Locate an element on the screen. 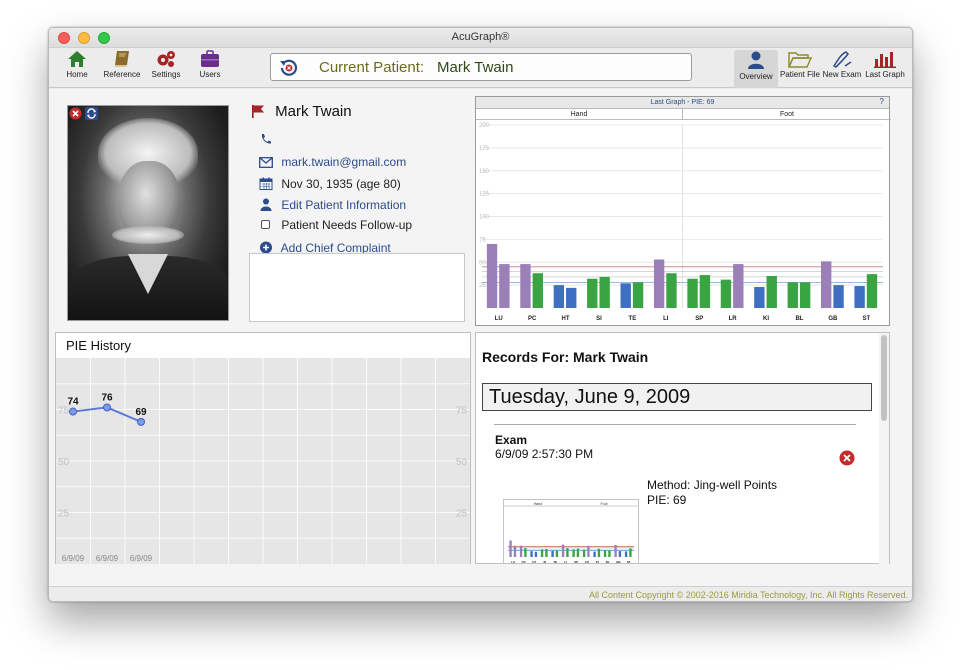  phone-row is located at coordinates (268, 139).